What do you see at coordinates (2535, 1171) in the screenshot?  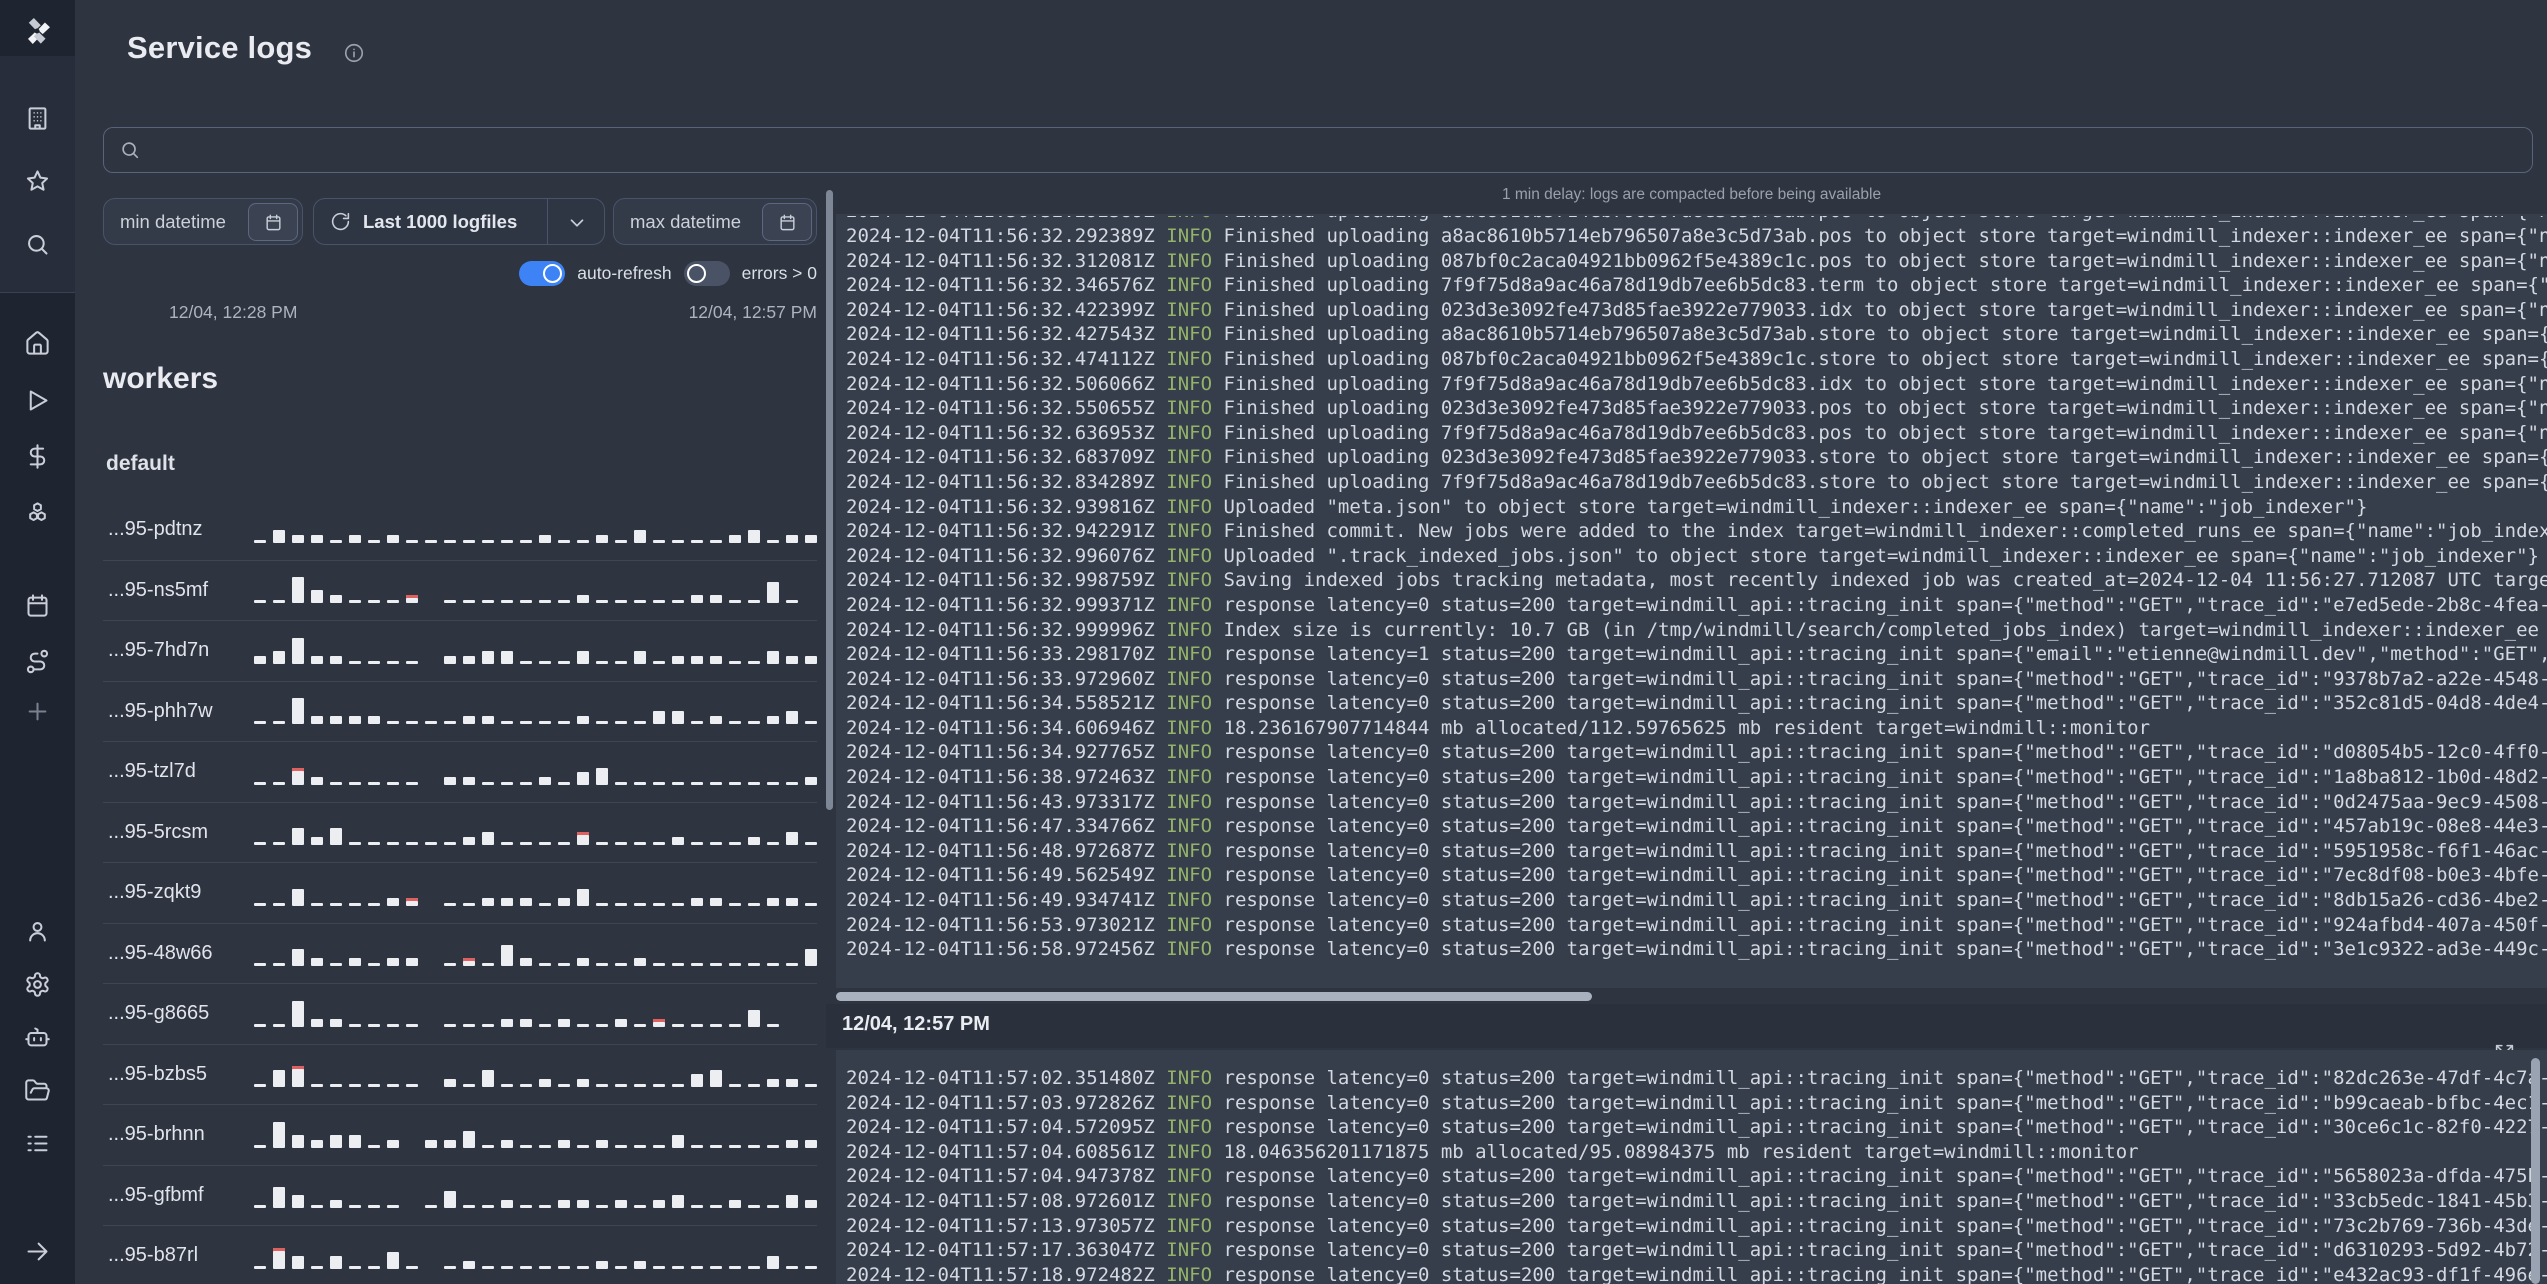 I see `vertical-scrollbar` at bounding box center [2535, 1171].